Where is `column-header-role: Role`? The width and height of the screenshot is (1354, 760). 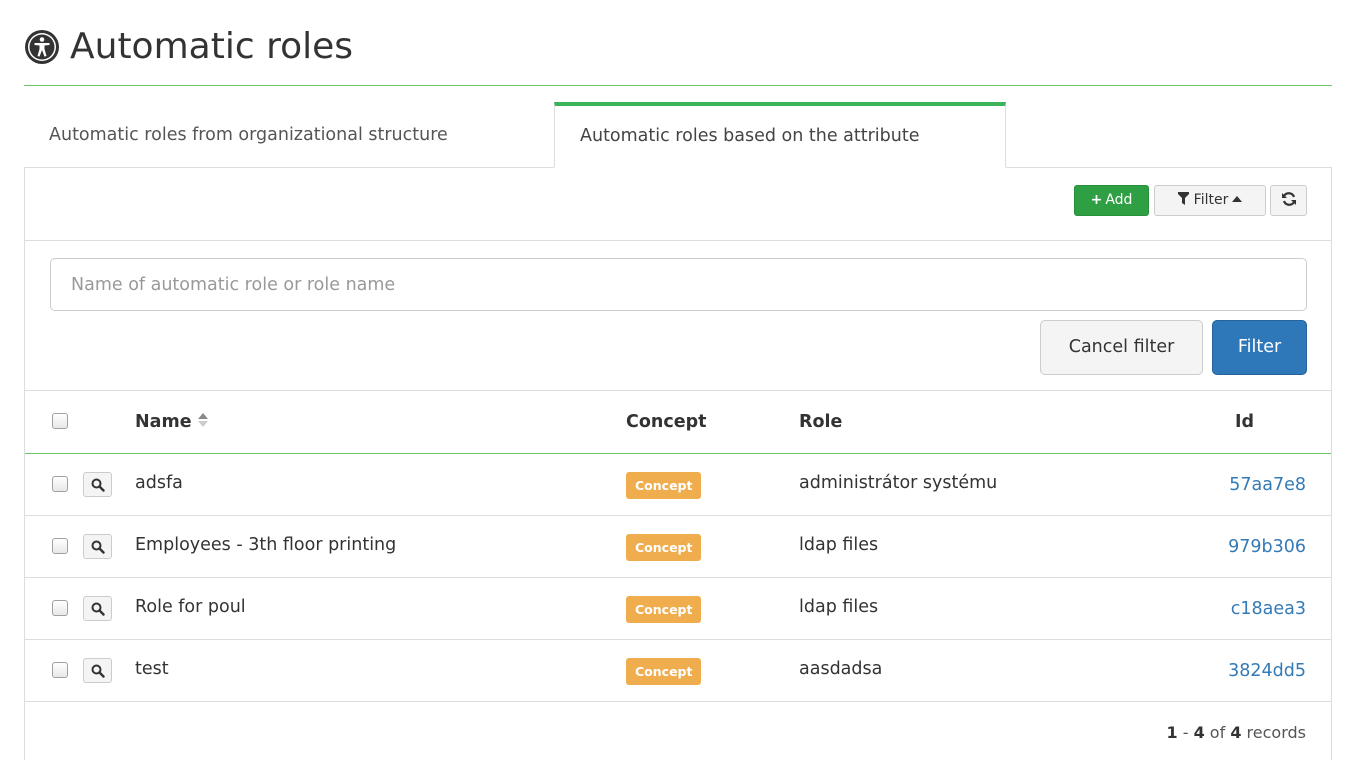 column-header-role: Role is located at coordinates (821, 422).